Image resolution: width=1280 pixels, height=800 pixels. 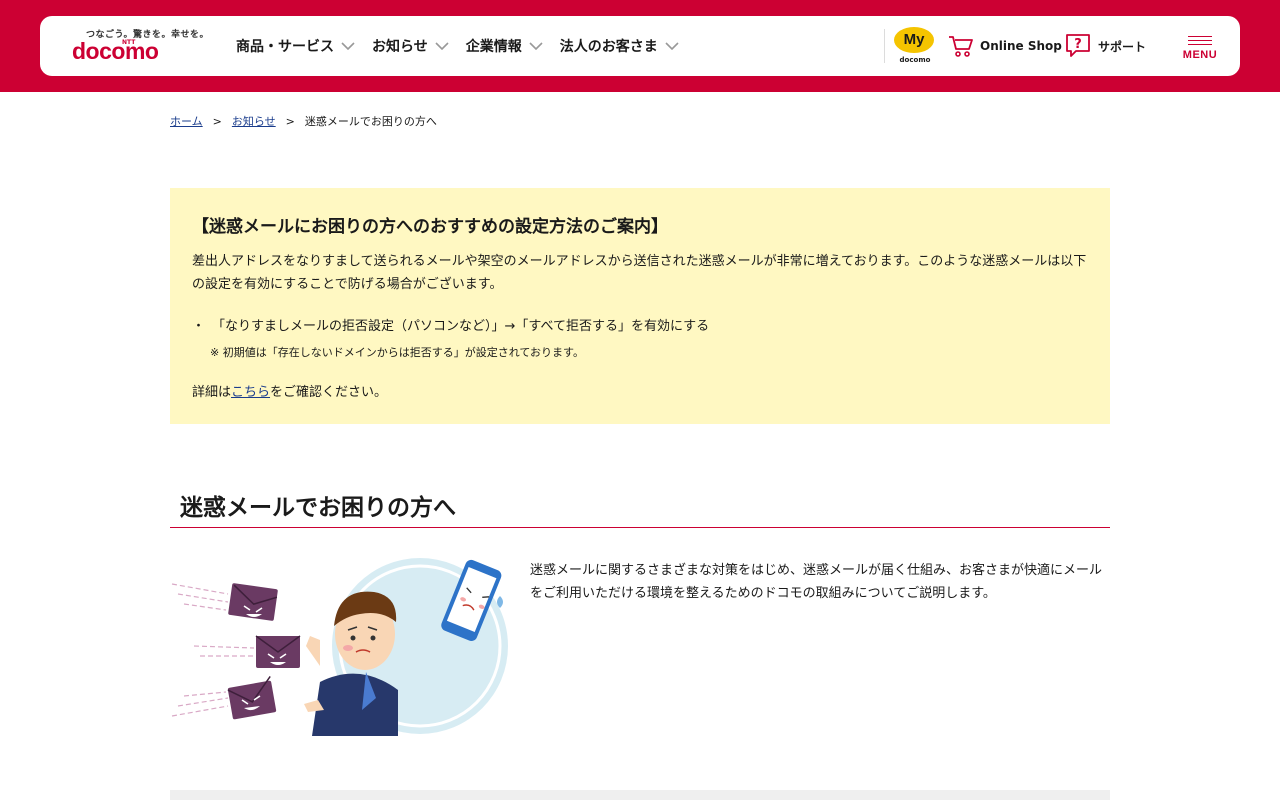 I want to click on spam-mail-illustration, so click(x=339, y=647).